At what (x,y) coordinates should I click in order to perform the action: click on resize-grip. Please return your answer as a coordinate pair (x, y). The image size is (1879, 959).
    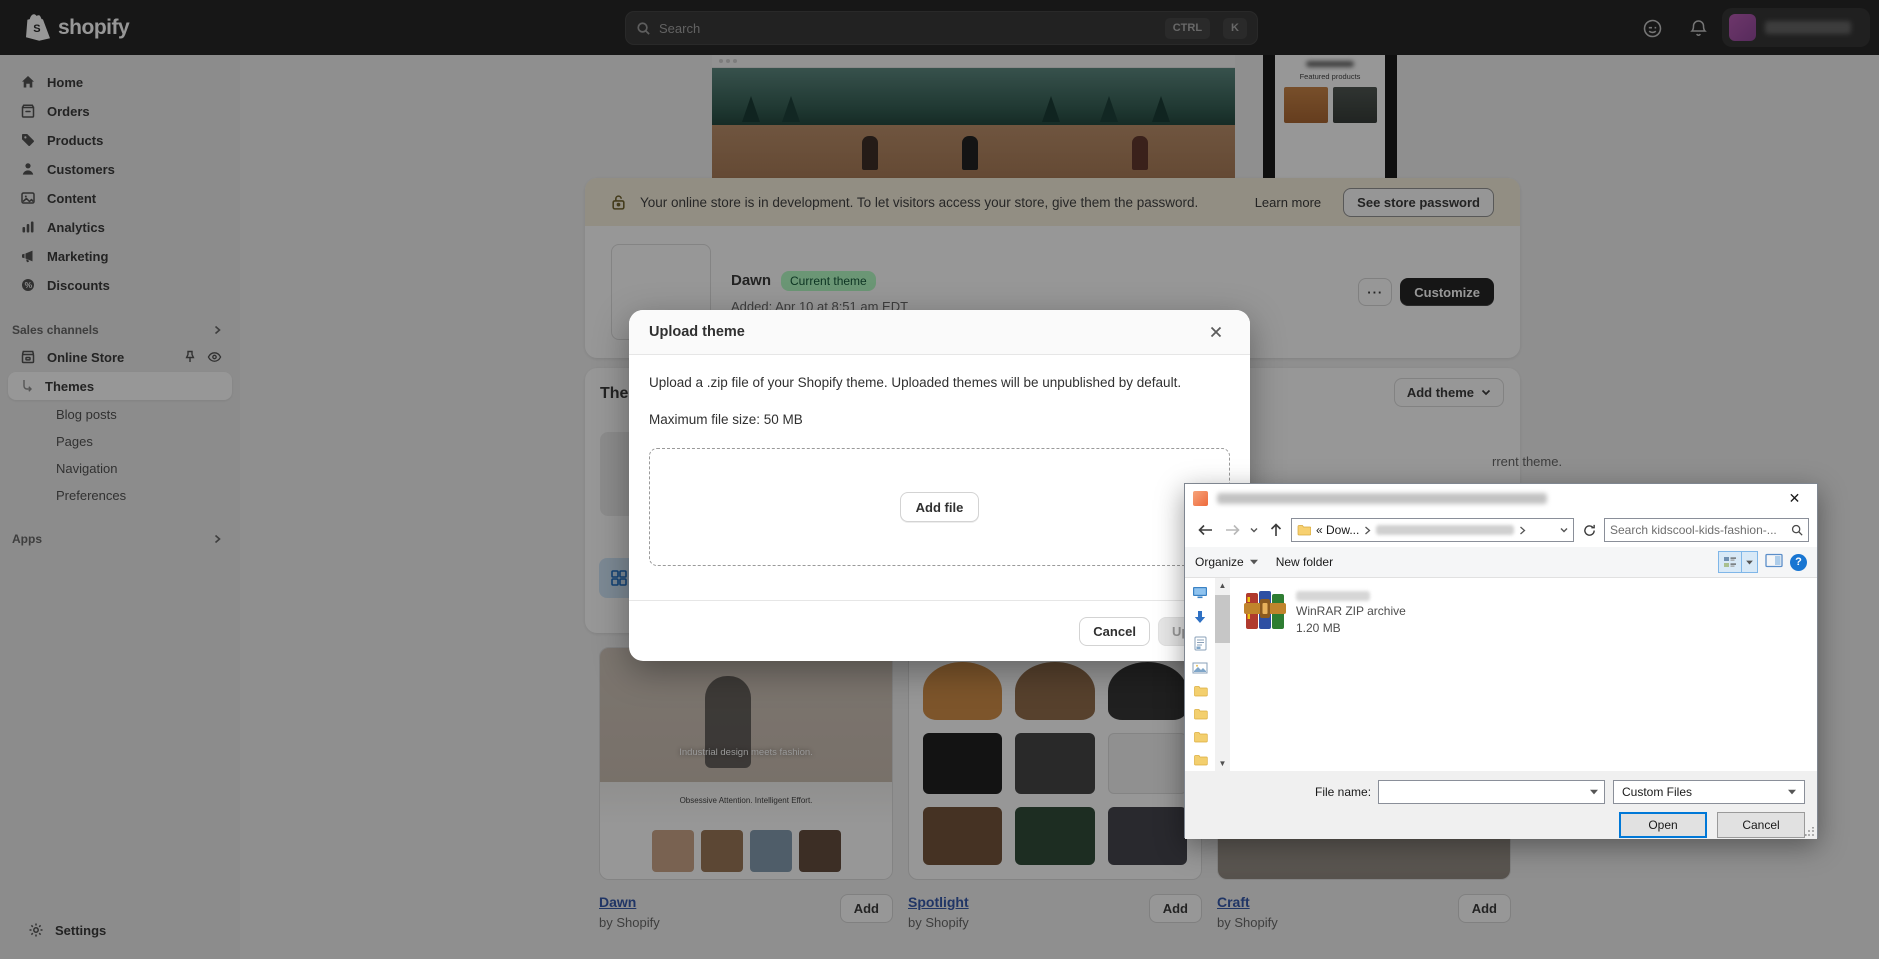
    Looking at the image, I should click on (1810, 832).